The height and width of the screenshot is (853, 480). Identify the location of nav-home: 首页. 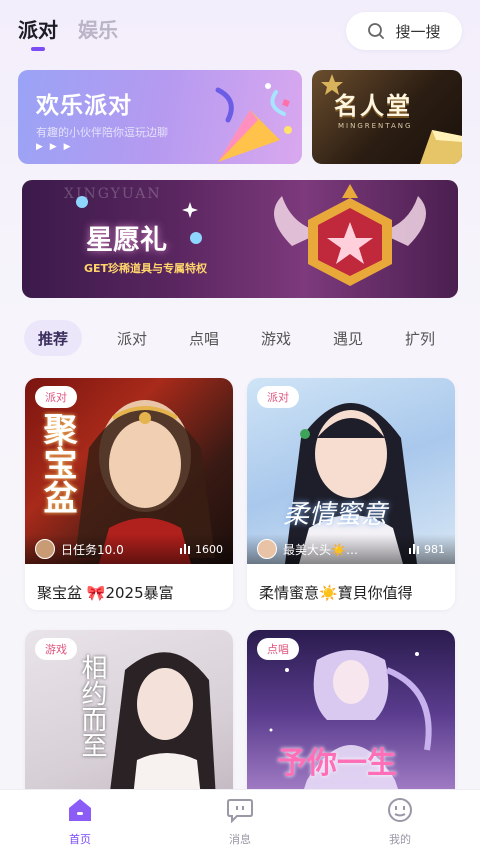
(80, 822).